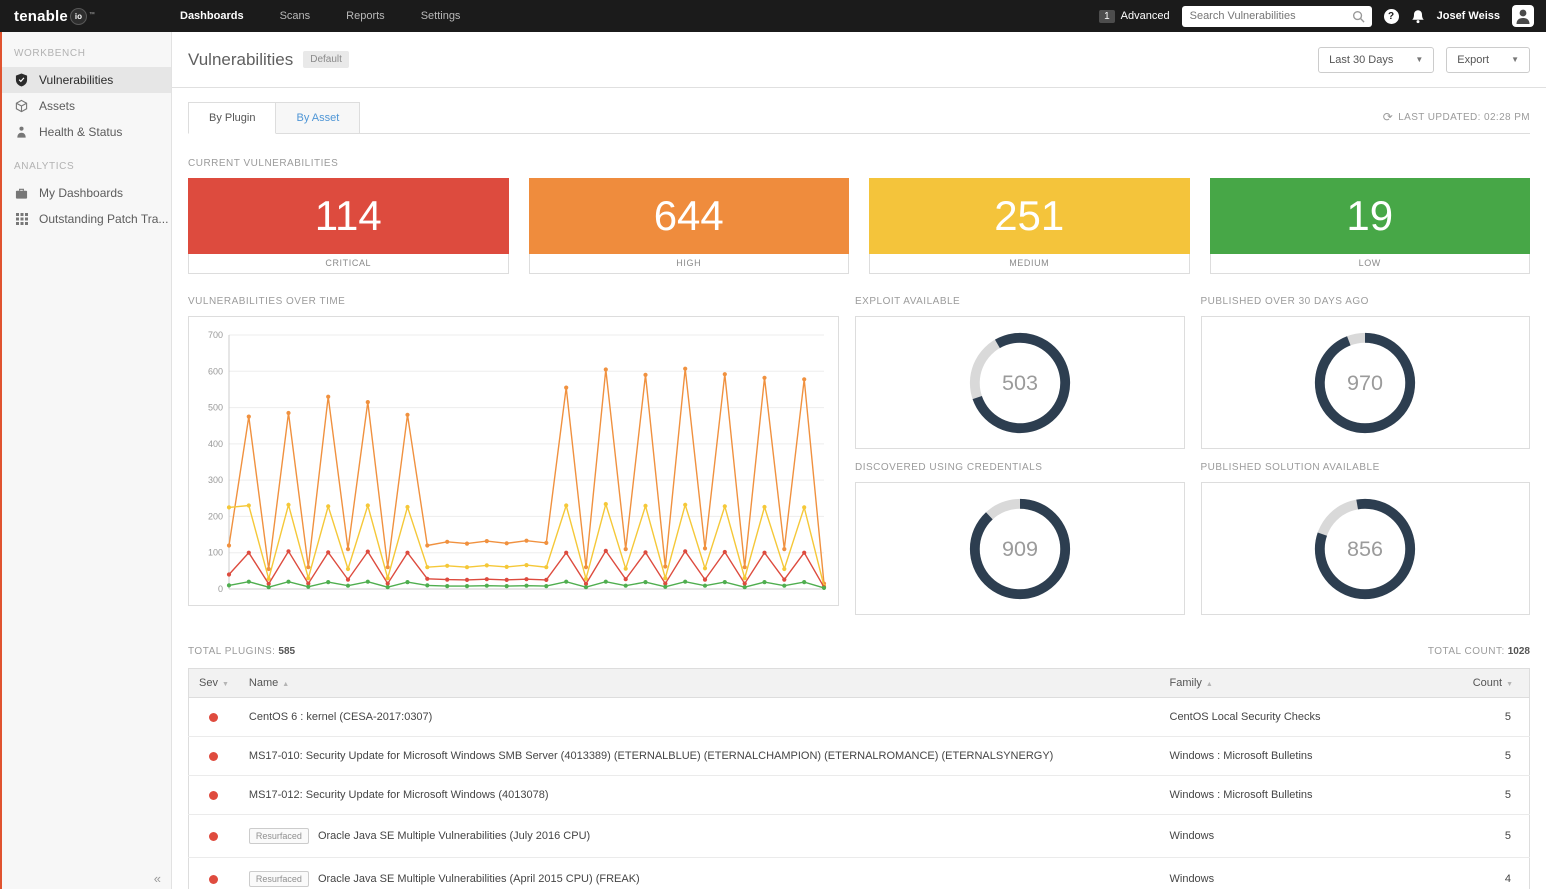  I want to click on column-header-count: Count ▼, so click(1494, 683).